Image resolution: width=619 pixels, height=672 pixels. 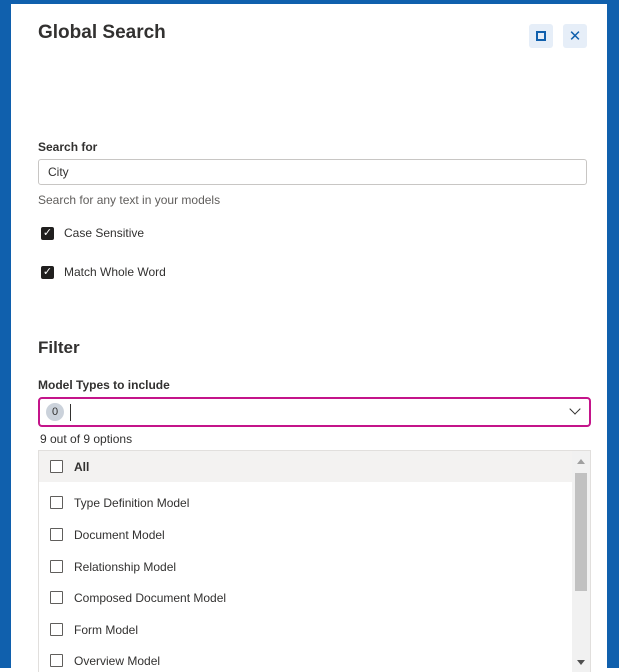 I want to click on match-whole-word-checkbox: ✓, so click(x=47, y=272).